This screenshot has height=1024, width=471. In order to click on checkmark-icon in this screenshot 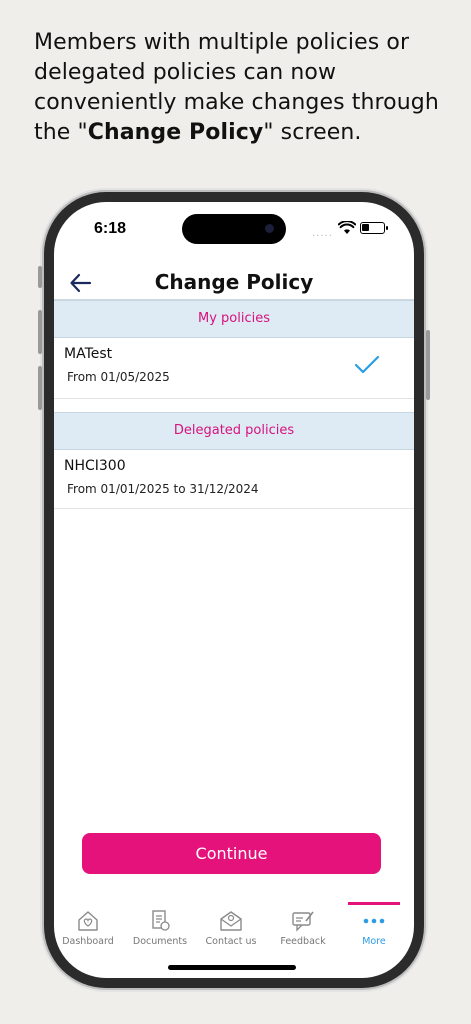, I will do `click(367, 364)`.